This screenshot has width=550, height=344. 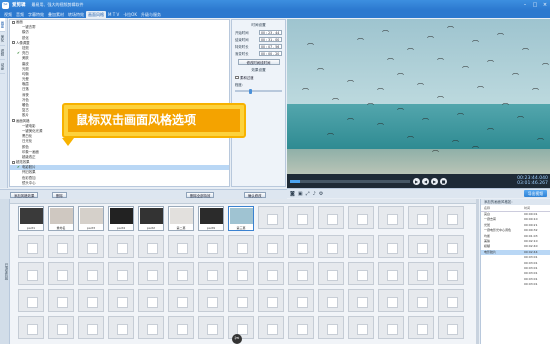 What do you see at coordinates (20, 14) in the screenshot?
I see `tab-1: 音频` at bounding box center [20, 14].